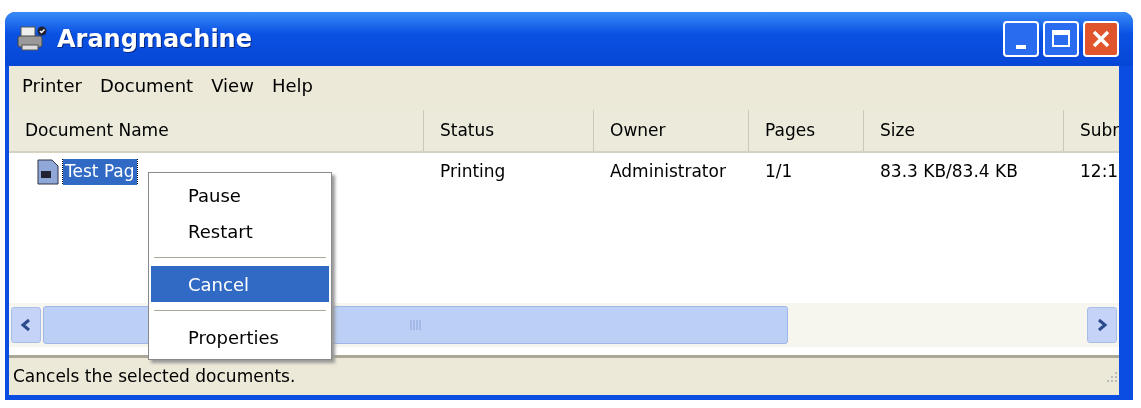  I want to click on table-cell-text: 1/1, so click(779, 172).